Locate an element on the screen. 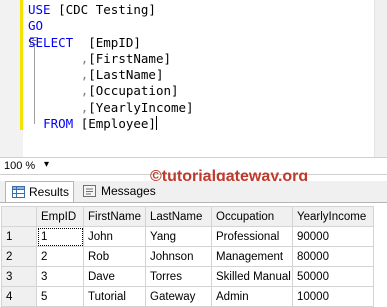 This screenshot has width=387, height=307. code-line: ,[Occupation] is located at coordinates (103, 90).